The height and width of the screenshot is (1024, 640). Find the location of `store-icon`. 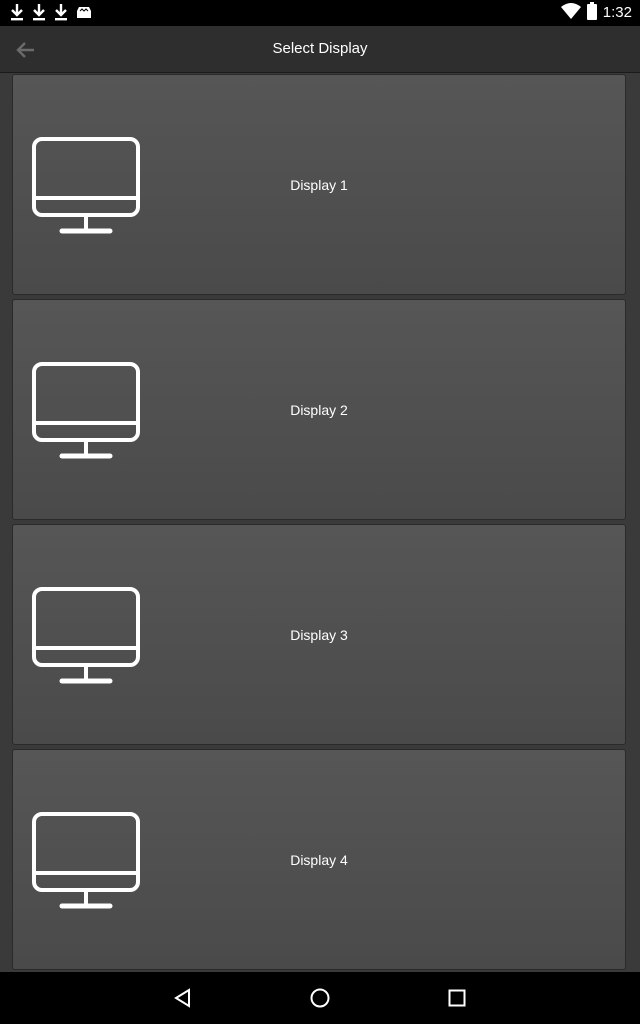

store-icon is located at coordinates (84, 12).